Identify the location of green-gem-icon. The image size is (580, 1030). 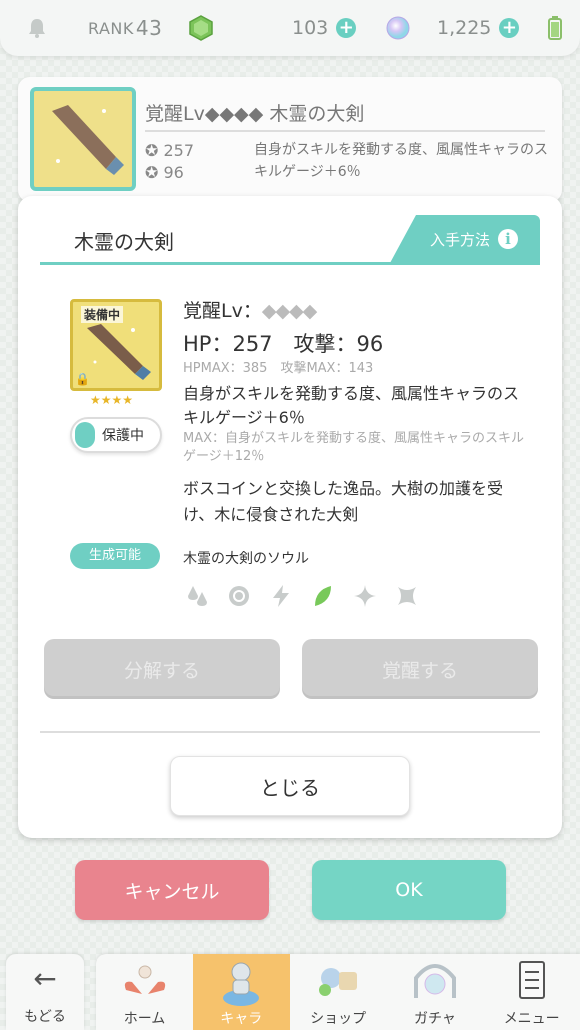
(201, 28).